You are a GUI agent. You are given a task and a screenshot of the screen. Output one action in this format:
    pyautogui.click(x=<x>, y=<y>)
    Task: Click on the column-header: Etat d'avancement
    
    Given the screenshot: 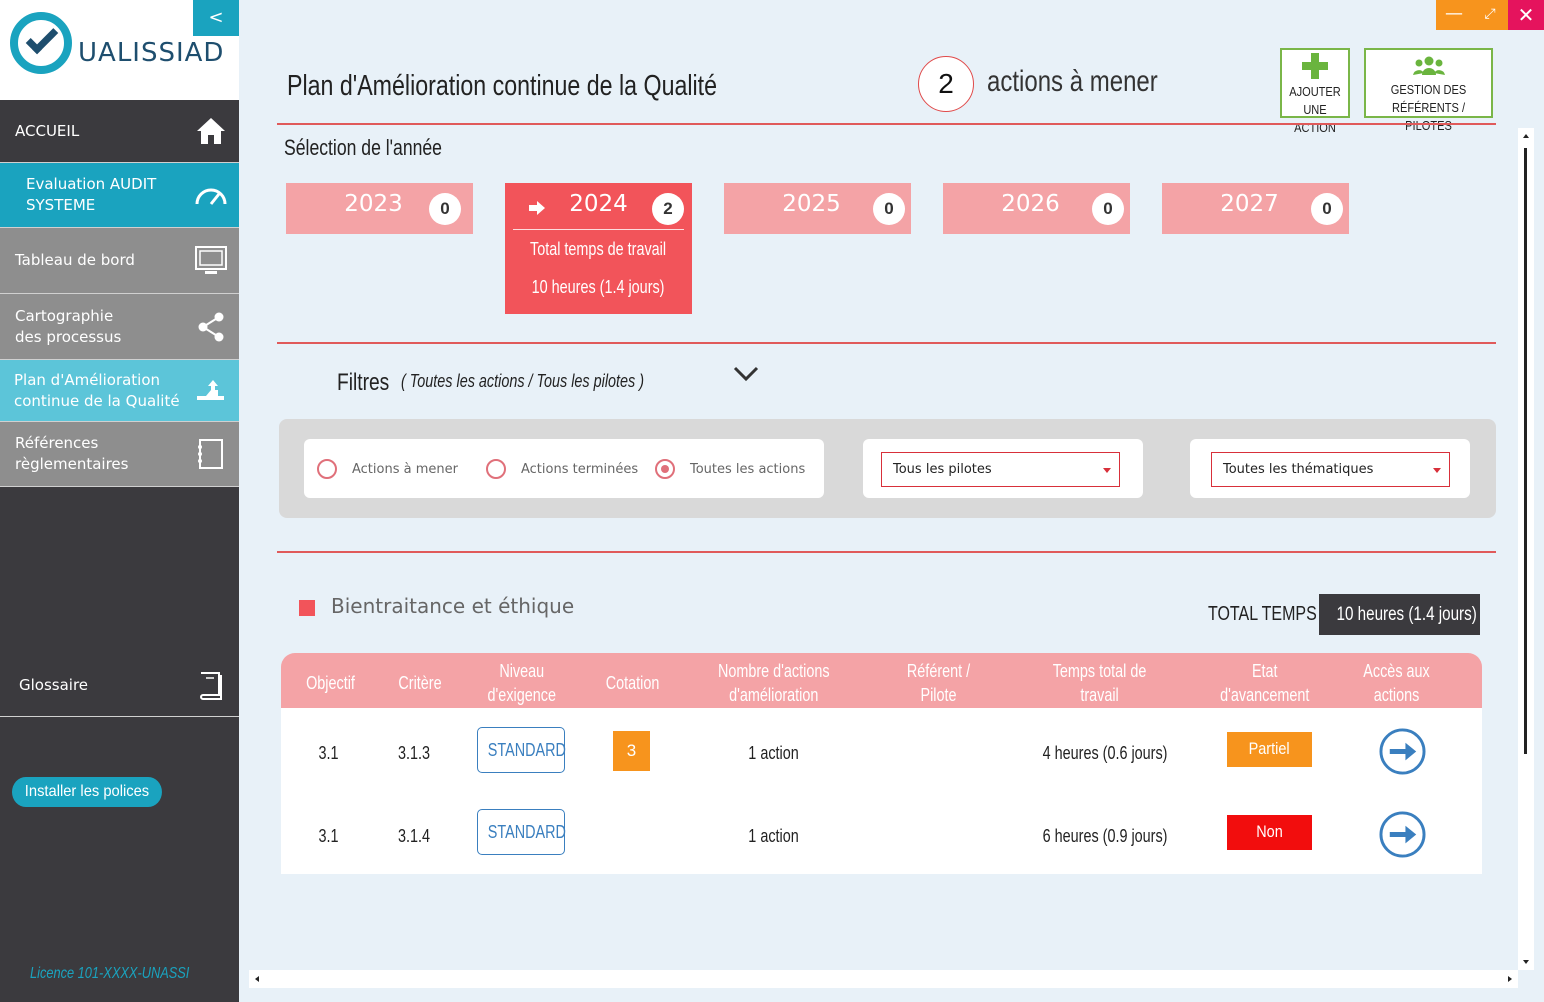 What is the action you would take?
    pyautogui.click(x=1265, y=683)
    